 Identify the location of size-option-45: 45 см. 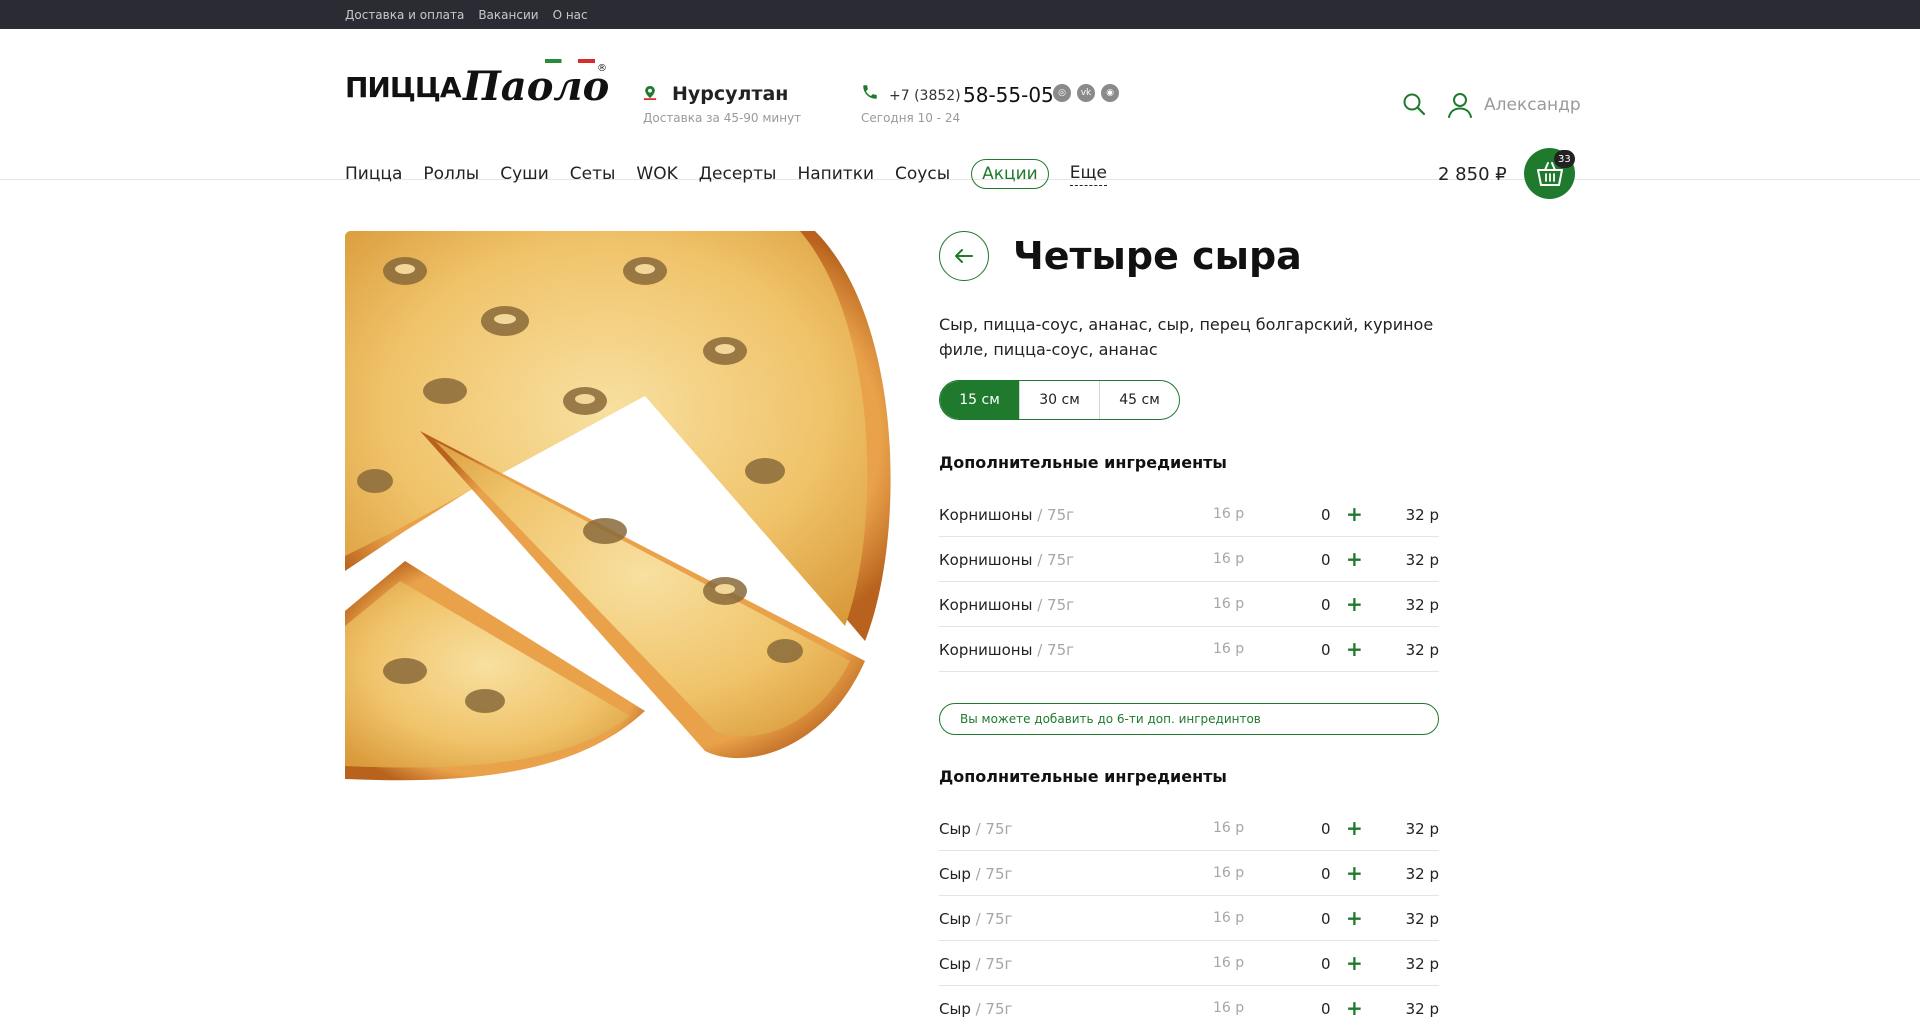
(1139, 400).